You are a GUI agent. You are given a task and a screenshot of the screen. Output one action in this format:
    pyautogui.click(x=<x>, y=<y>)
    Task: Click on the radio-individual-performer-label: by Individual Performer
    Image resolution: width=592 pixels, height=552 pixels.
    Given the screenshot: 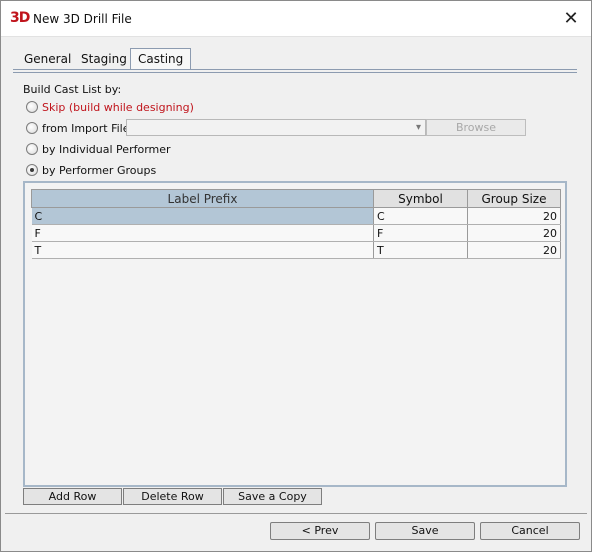 What is the action you would take?
    pyautogui.click(x=106, y=149)
    